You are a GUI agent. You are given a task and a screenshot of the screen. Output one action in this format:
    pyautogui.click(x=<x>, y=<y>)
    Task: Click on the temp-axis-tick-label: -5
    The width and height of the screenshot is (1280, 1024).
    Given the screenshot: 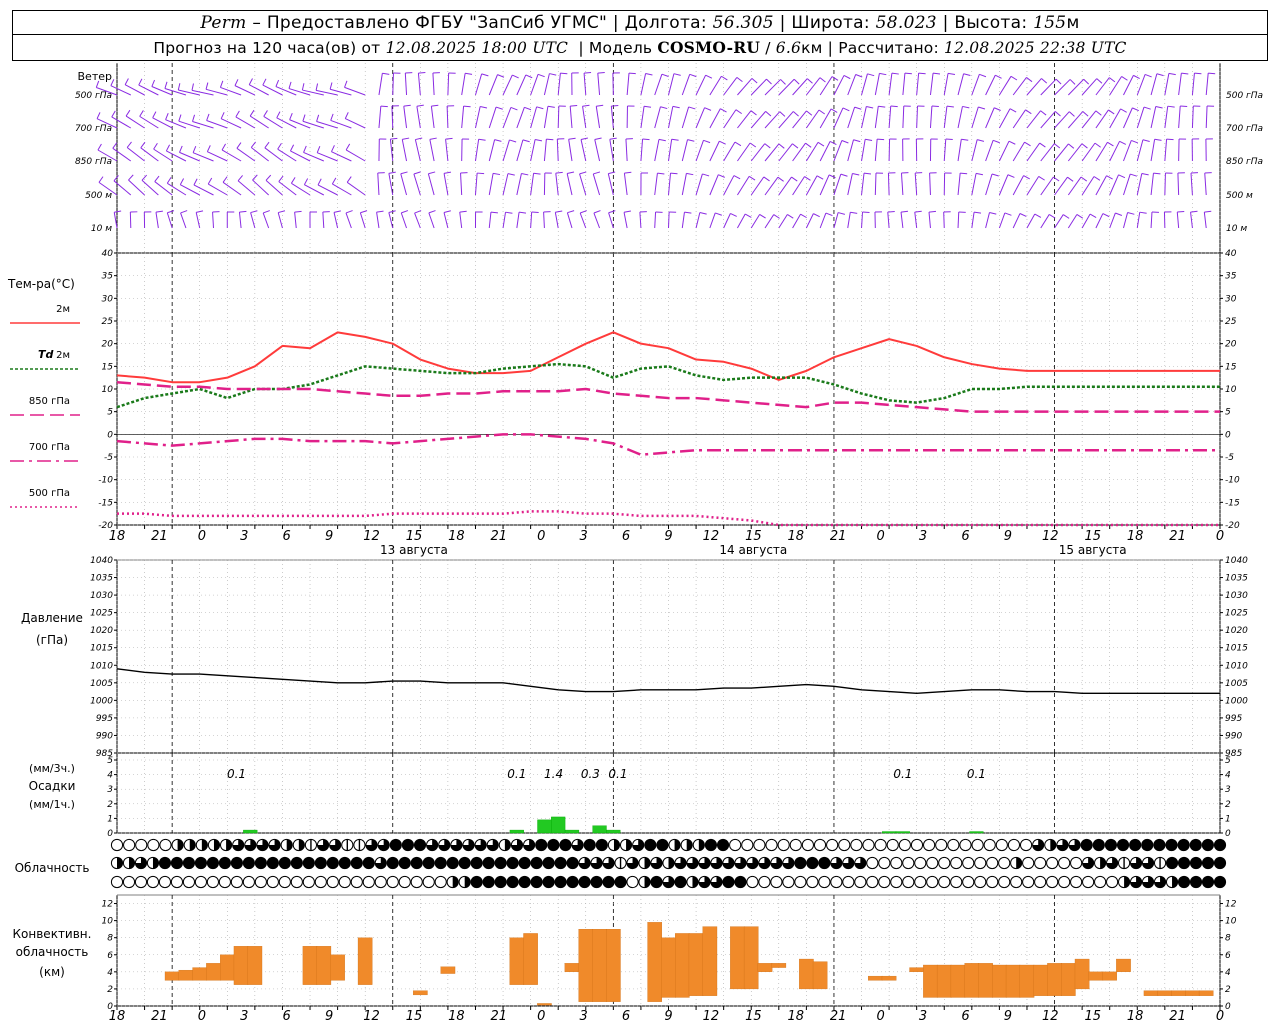 What is the action you would take?
    pyautogui.click(x=1229, y=458)
    